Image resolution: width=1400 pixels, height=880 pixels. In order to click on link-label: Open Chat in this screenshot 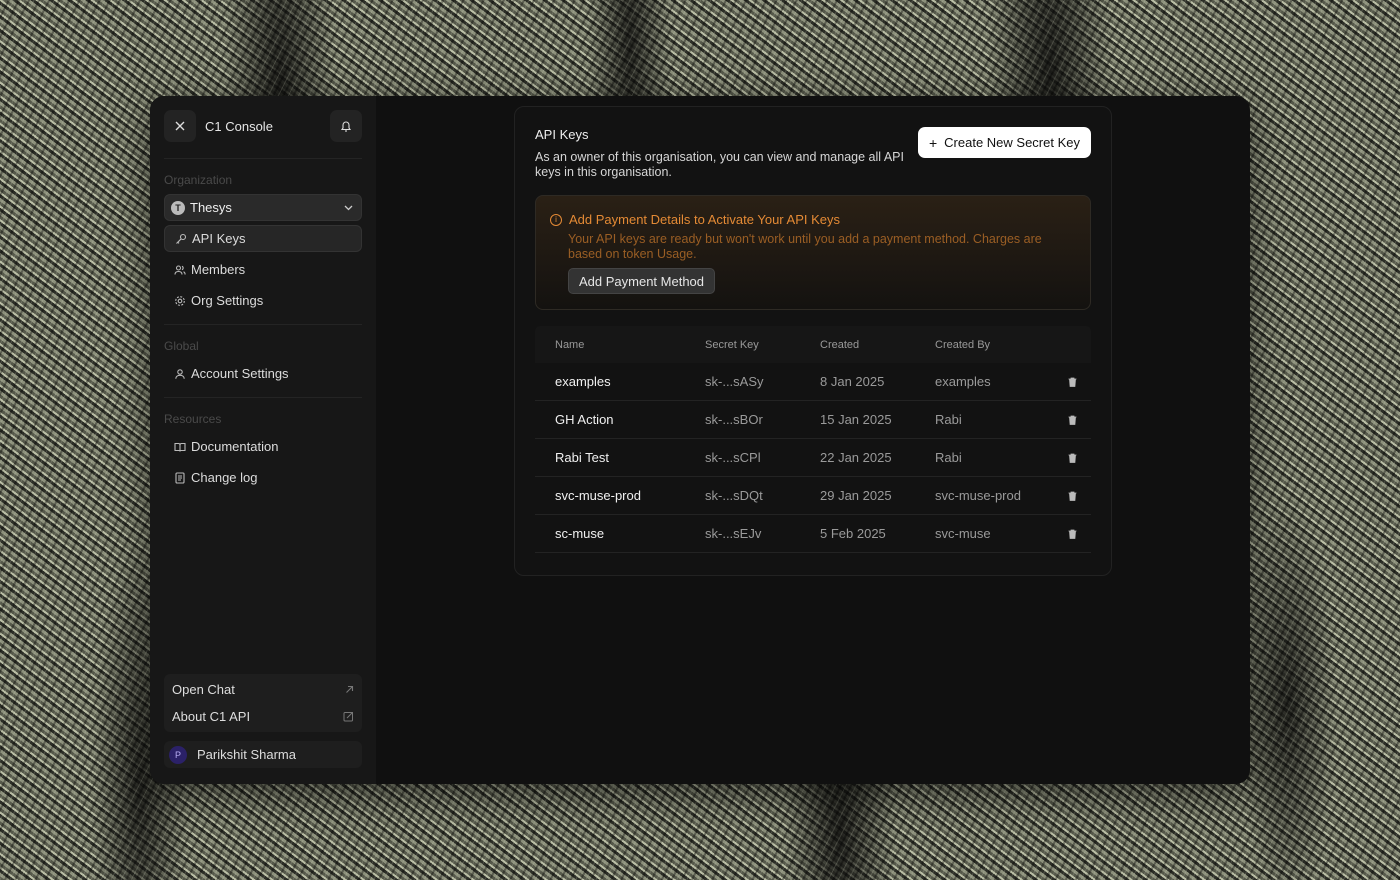, I will do `click(203, 689)`.